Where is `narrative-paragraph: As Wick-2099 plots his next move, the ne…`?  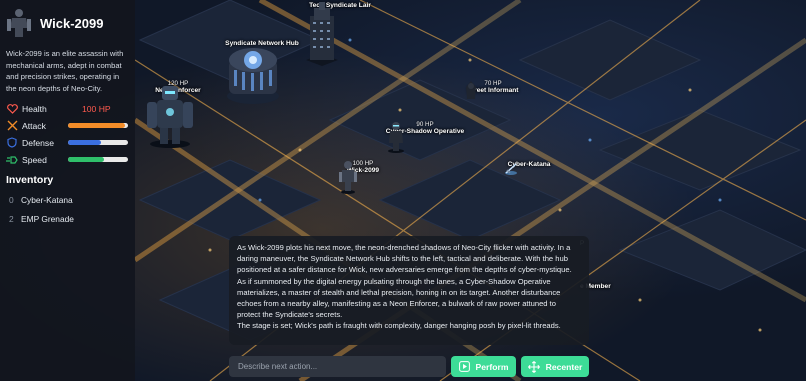 narrative-paragraph: As Wick-2099 plots his next move, the ne… is located at coordinates (404, 281).